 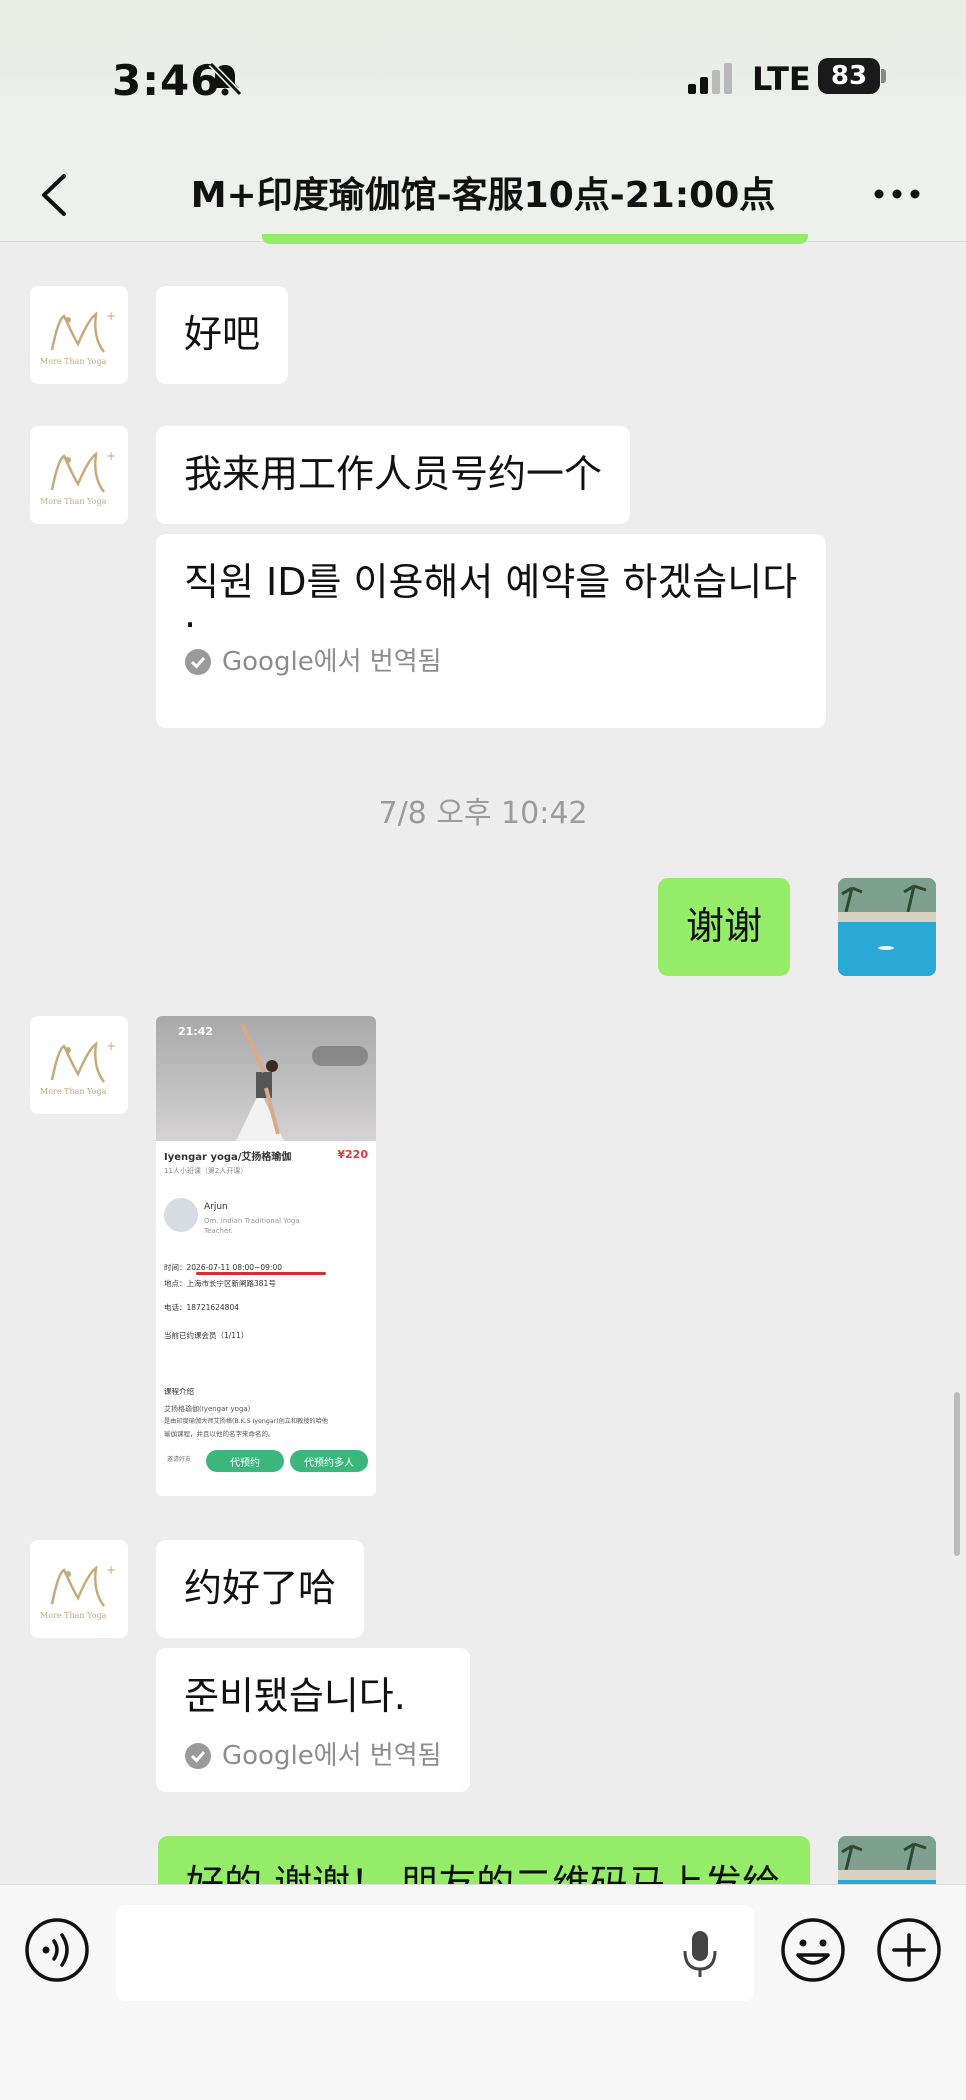 What do you see at coordinates (206, 1335) in the screenshot?
I see `class-members-row: 当前已约课会员（1/11）` at bounding box center [206, 1335].